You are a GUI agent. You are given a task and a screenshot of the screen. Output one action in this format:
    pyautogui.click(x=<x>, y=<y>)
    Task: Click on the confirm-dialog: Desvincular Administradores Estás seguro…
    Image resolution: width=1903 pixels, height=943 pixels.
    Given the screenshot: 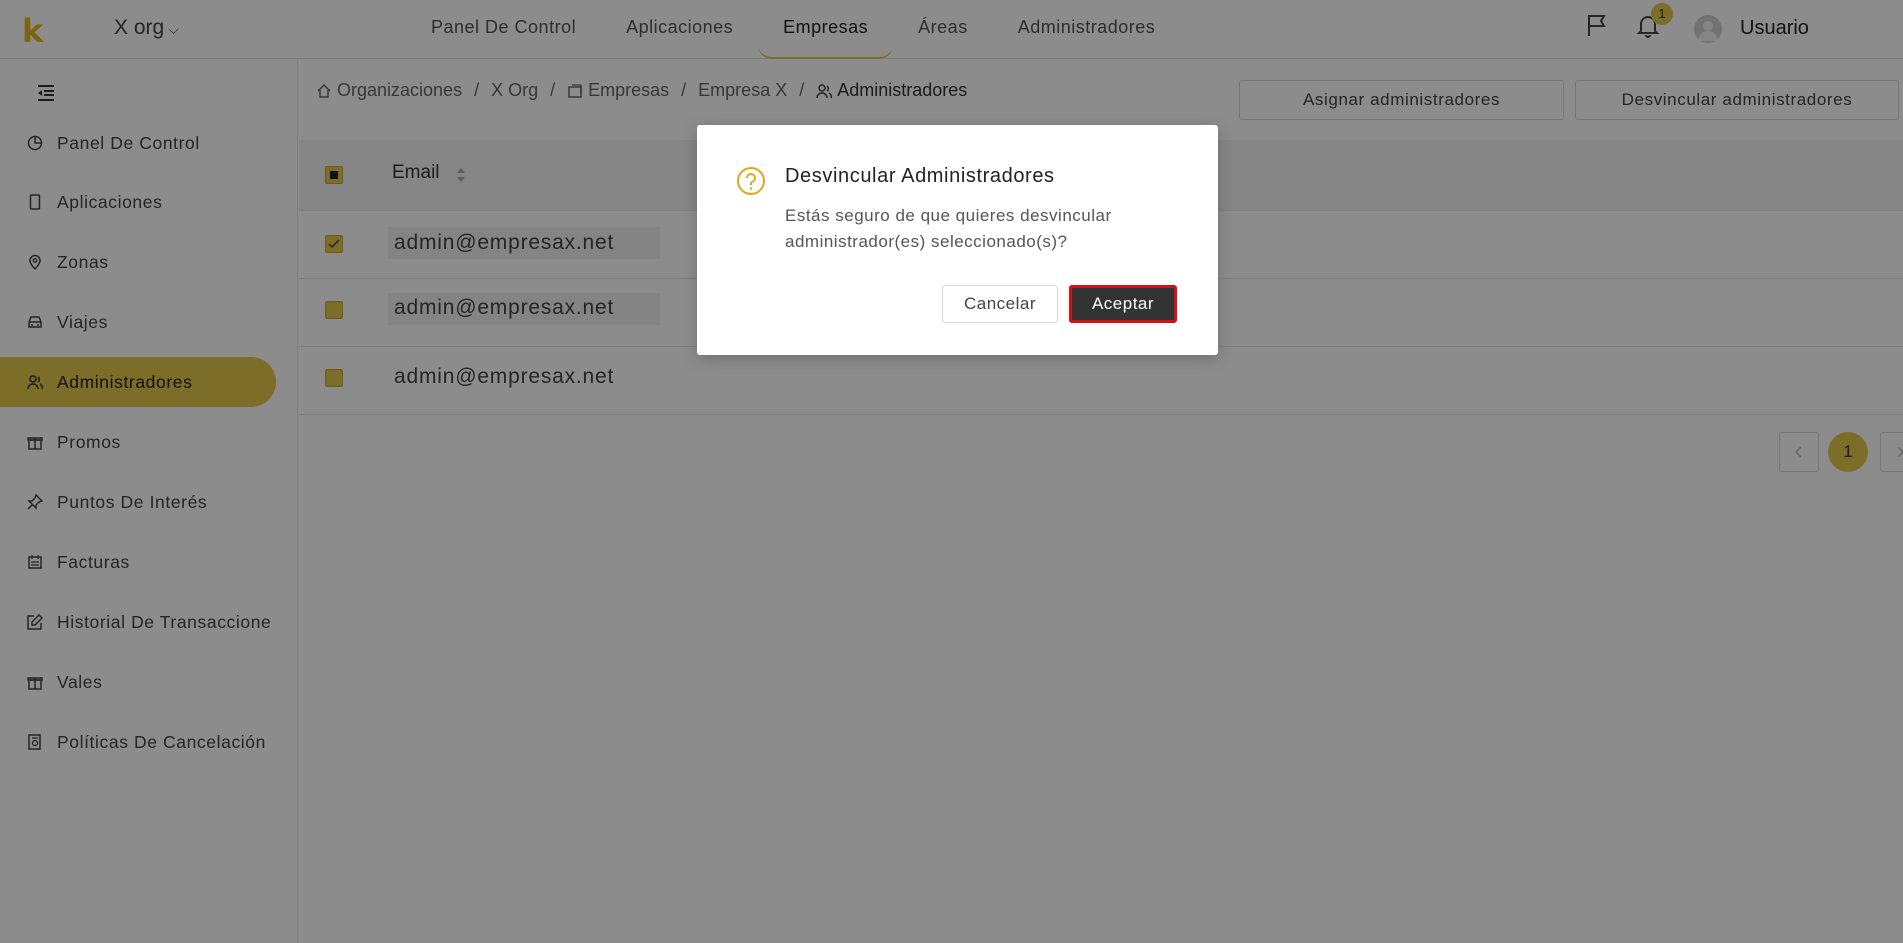 What is the action you would take?
    pyautogui.click(x=957, y=240)
    